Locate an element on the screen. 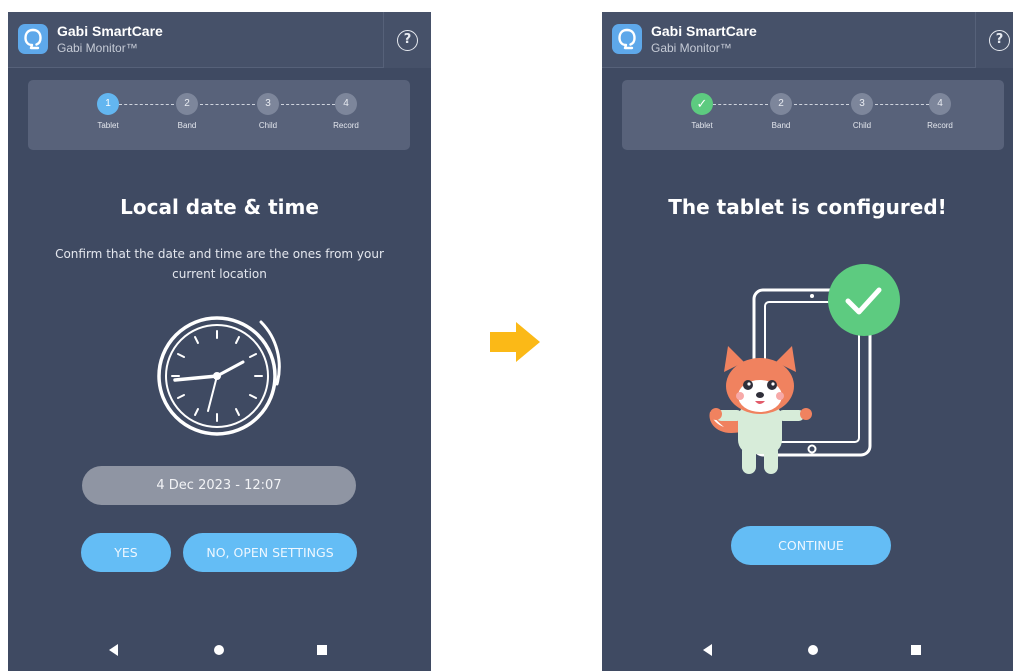 Image resolution: width=1013 pixels, height=671 pixels. step-circle: 1 is located at coordinates (108, 104).